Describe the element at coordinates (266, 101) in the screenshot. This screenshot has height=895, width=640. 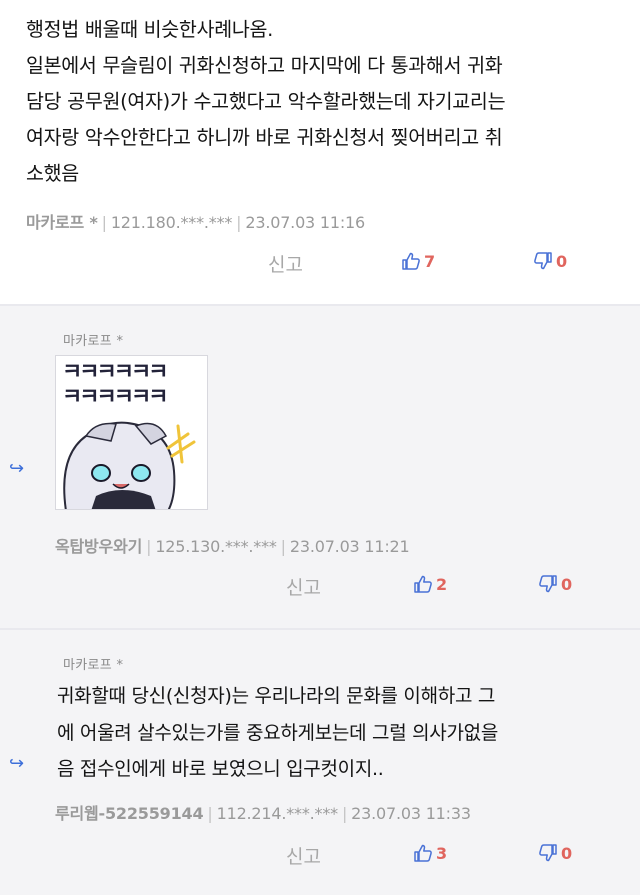
I see `comment-line: 담당 공무원(여자)가 수고했다고 악수할라했는데 자기교리는` at that location.